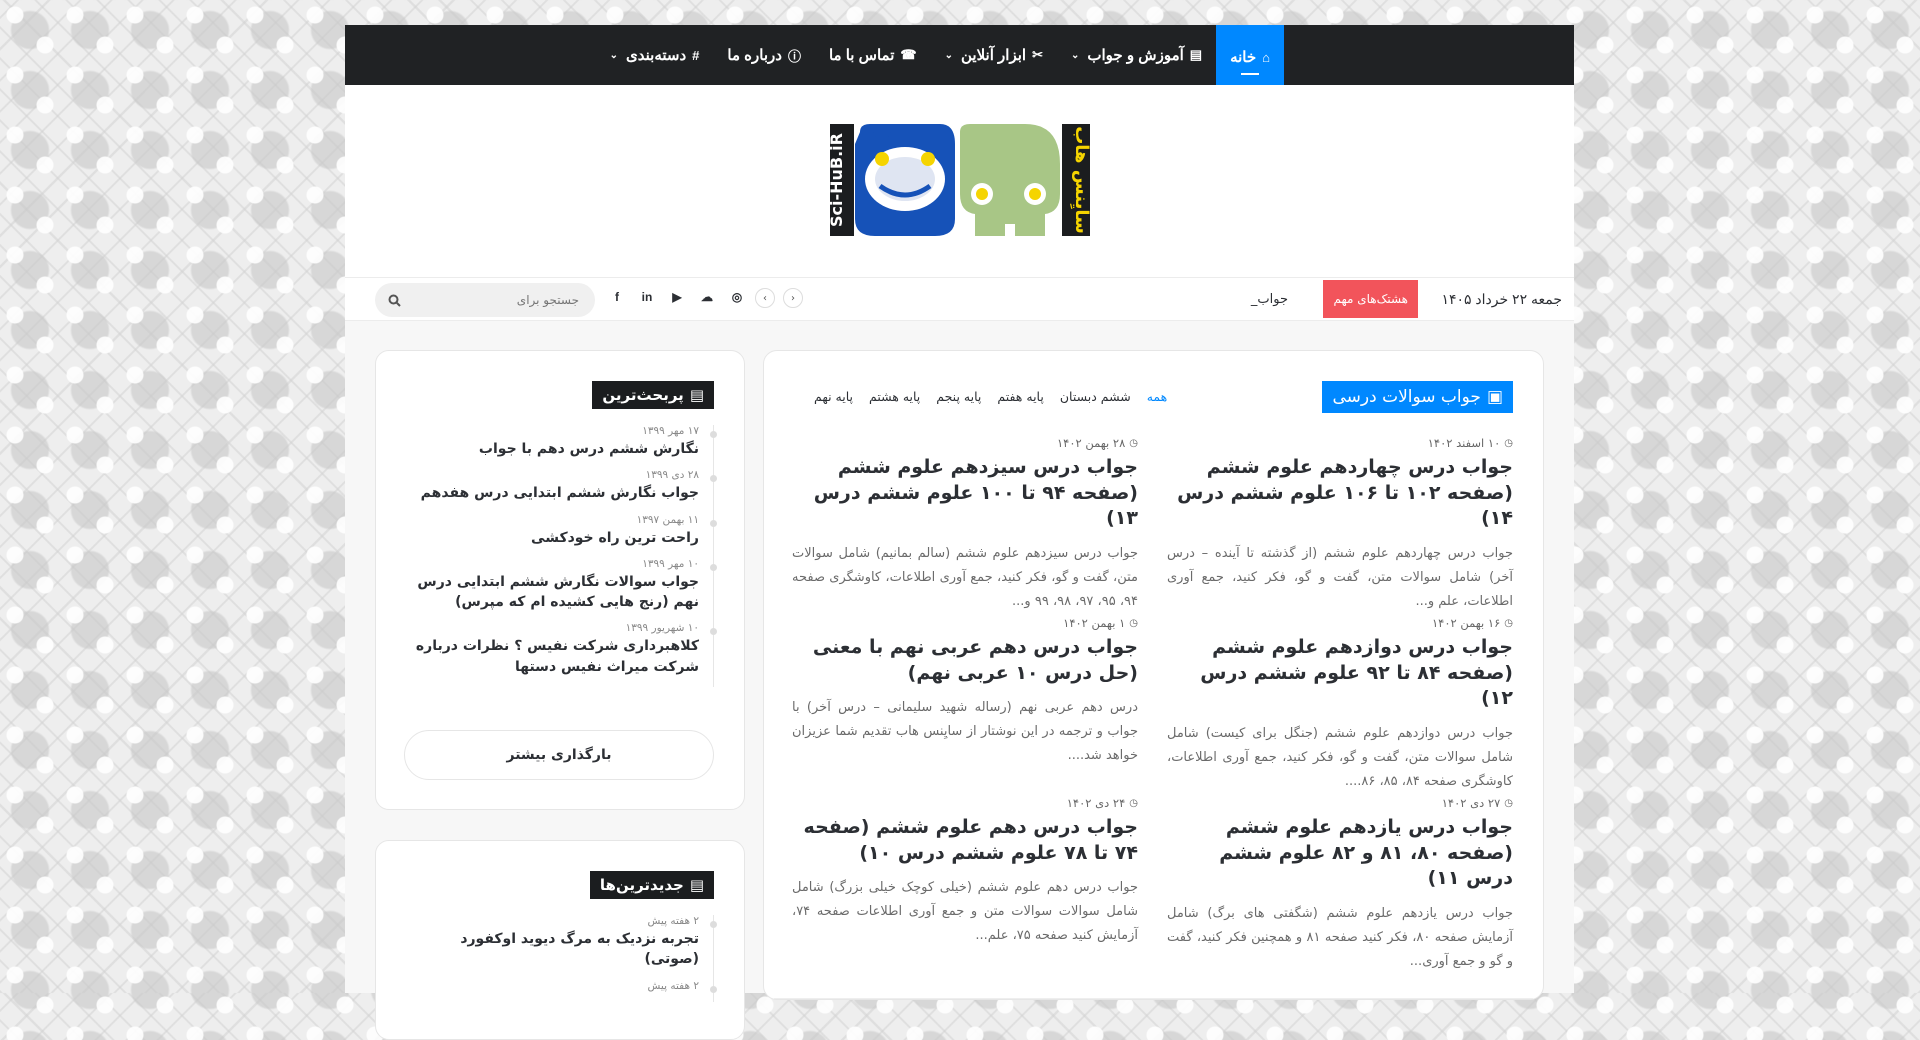 Image resolution: width=1920 pixels, height=1040 pixels. I want to click on nav-item-label: ابزار آنلاین, so click(993, 55).